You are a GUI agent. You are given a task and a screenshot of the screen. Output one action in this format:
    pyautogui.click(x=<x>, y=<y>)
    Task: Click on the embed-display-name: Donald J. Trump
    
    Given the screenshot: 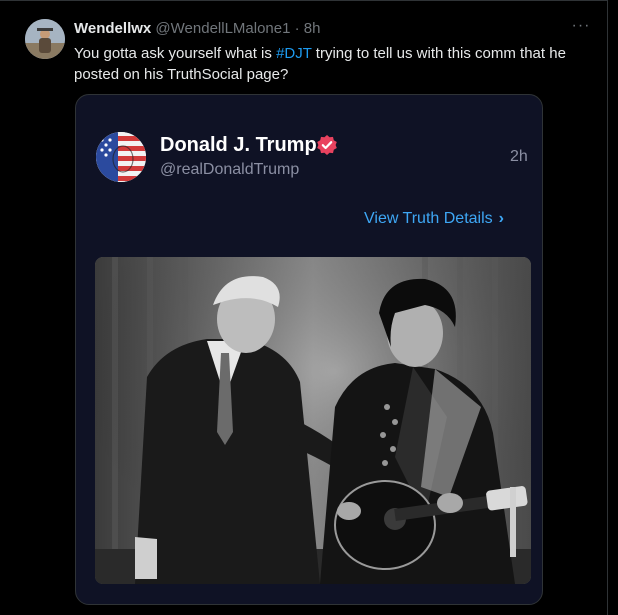 What is the action you would take?
    pyautogui.click(x=238, y=145)
    